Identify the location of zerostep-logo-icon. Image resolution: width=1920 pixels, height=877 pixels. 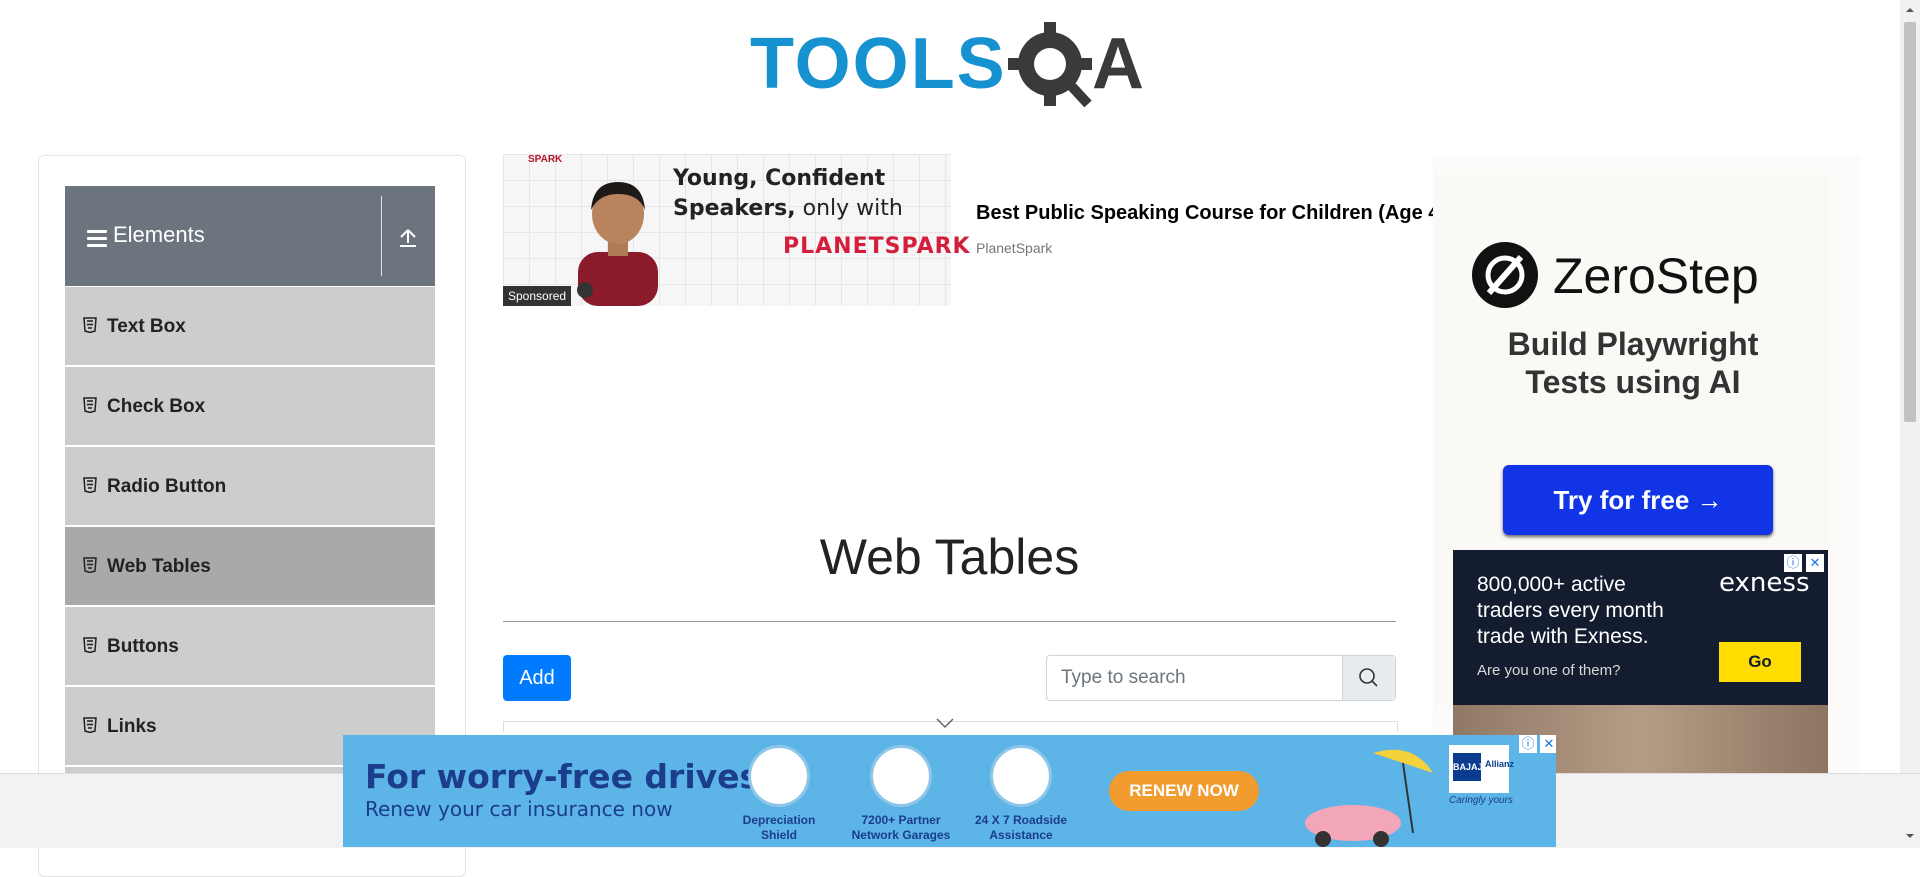
(1505, 275).